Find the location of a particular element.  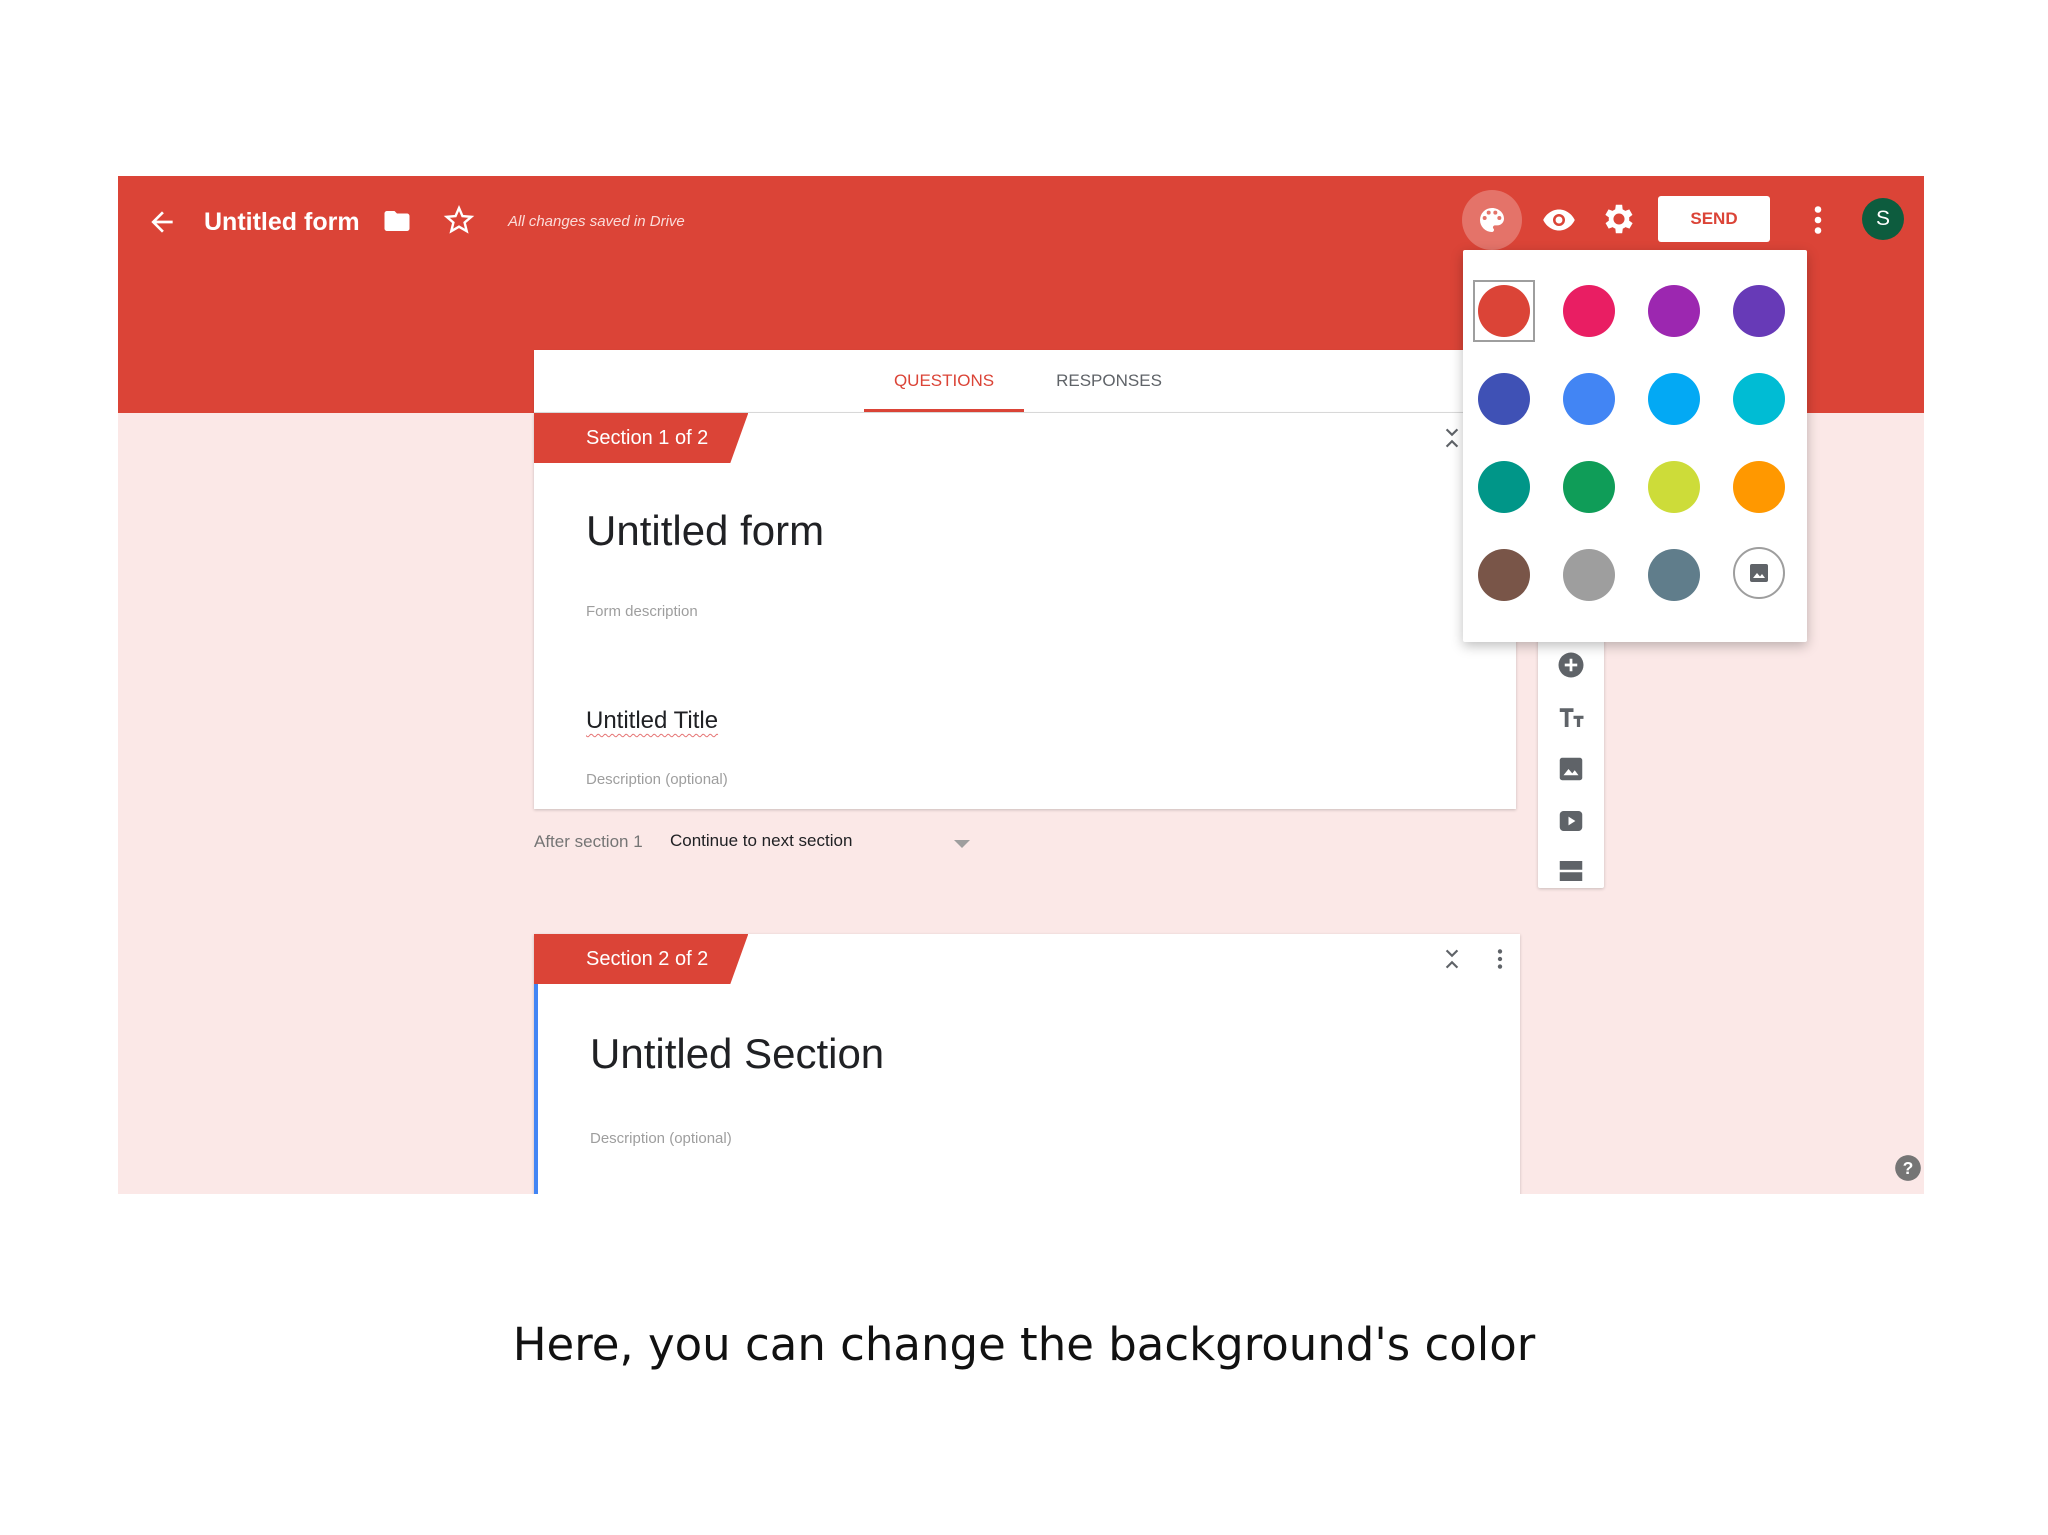

star-icon is located at coordinates (459, 220).